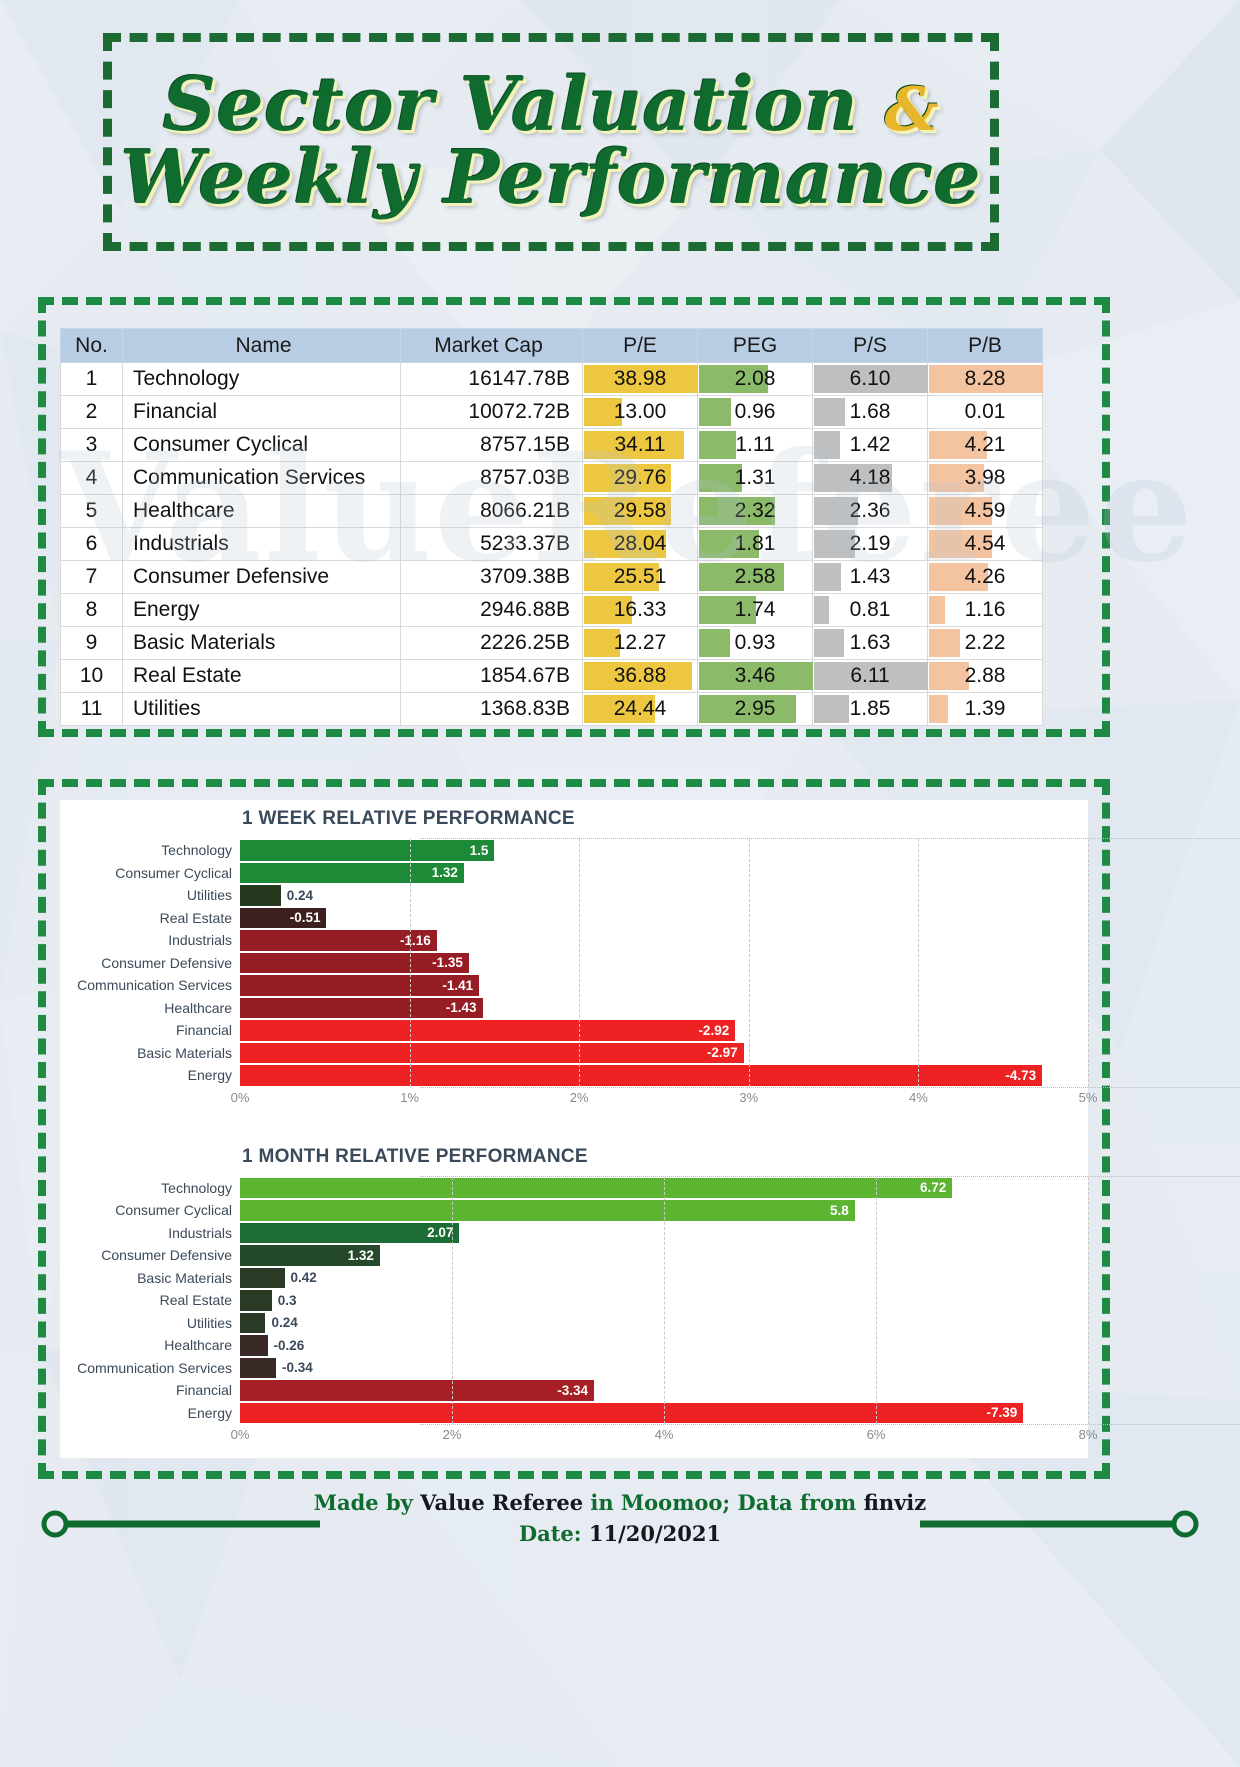  What do you see at coordinates (458, 985) in the screenshot?
I see `chart-bar-value-label: -1.41` at bounding box center [458, 985].